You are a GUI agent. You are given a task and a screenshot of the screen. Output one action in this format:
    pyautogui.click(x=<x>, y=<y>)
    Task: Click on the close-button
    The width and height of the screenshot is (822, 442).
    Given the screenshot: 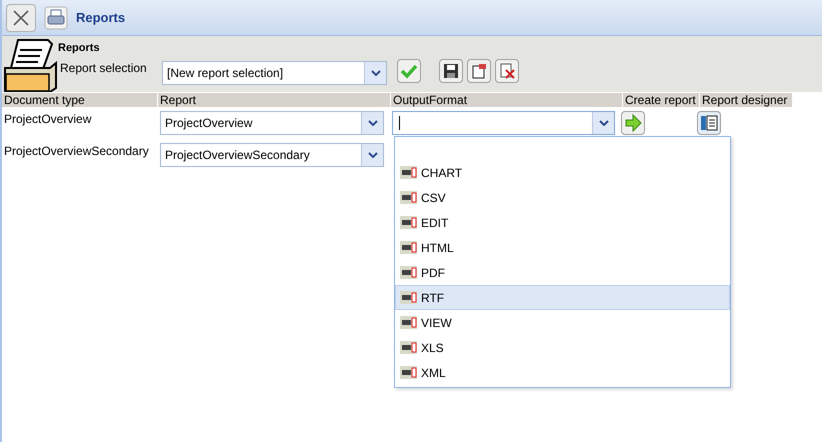 What is the action you would take?
    pyautogui.click(x=21, y=18)
    